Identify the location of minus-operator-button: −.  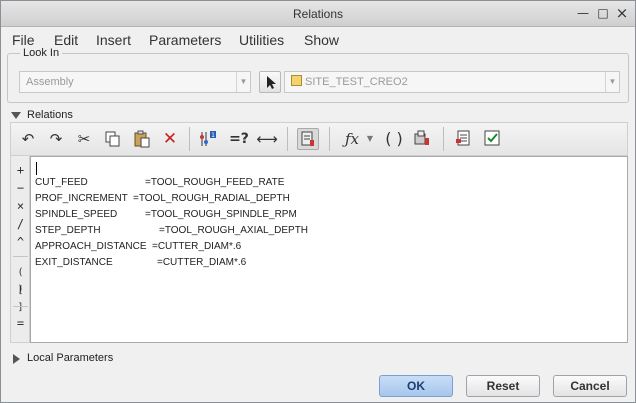
(20, 188).